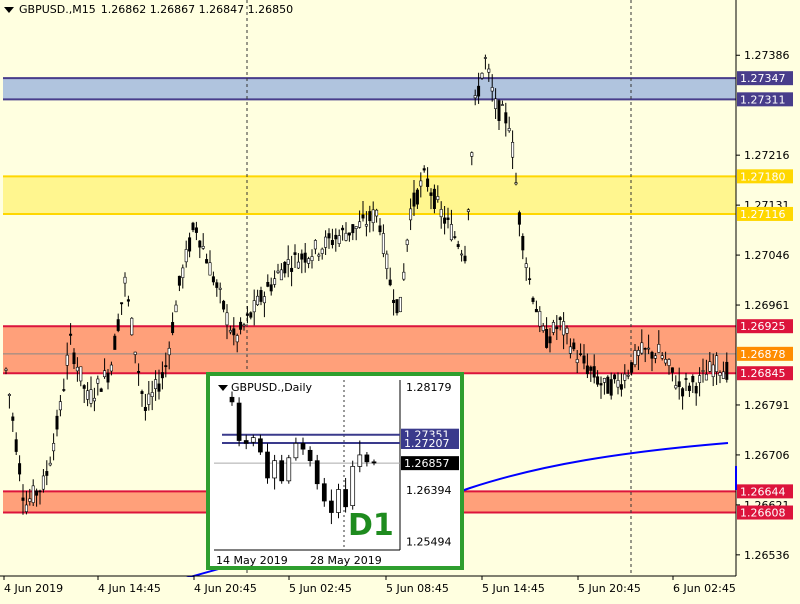 The image size is (800, 604). What do you see at coordinates (252, 560) in the screenshot?
I see `inset-x-tick-label: 14 May 2019` at bounding box center [252, 560].